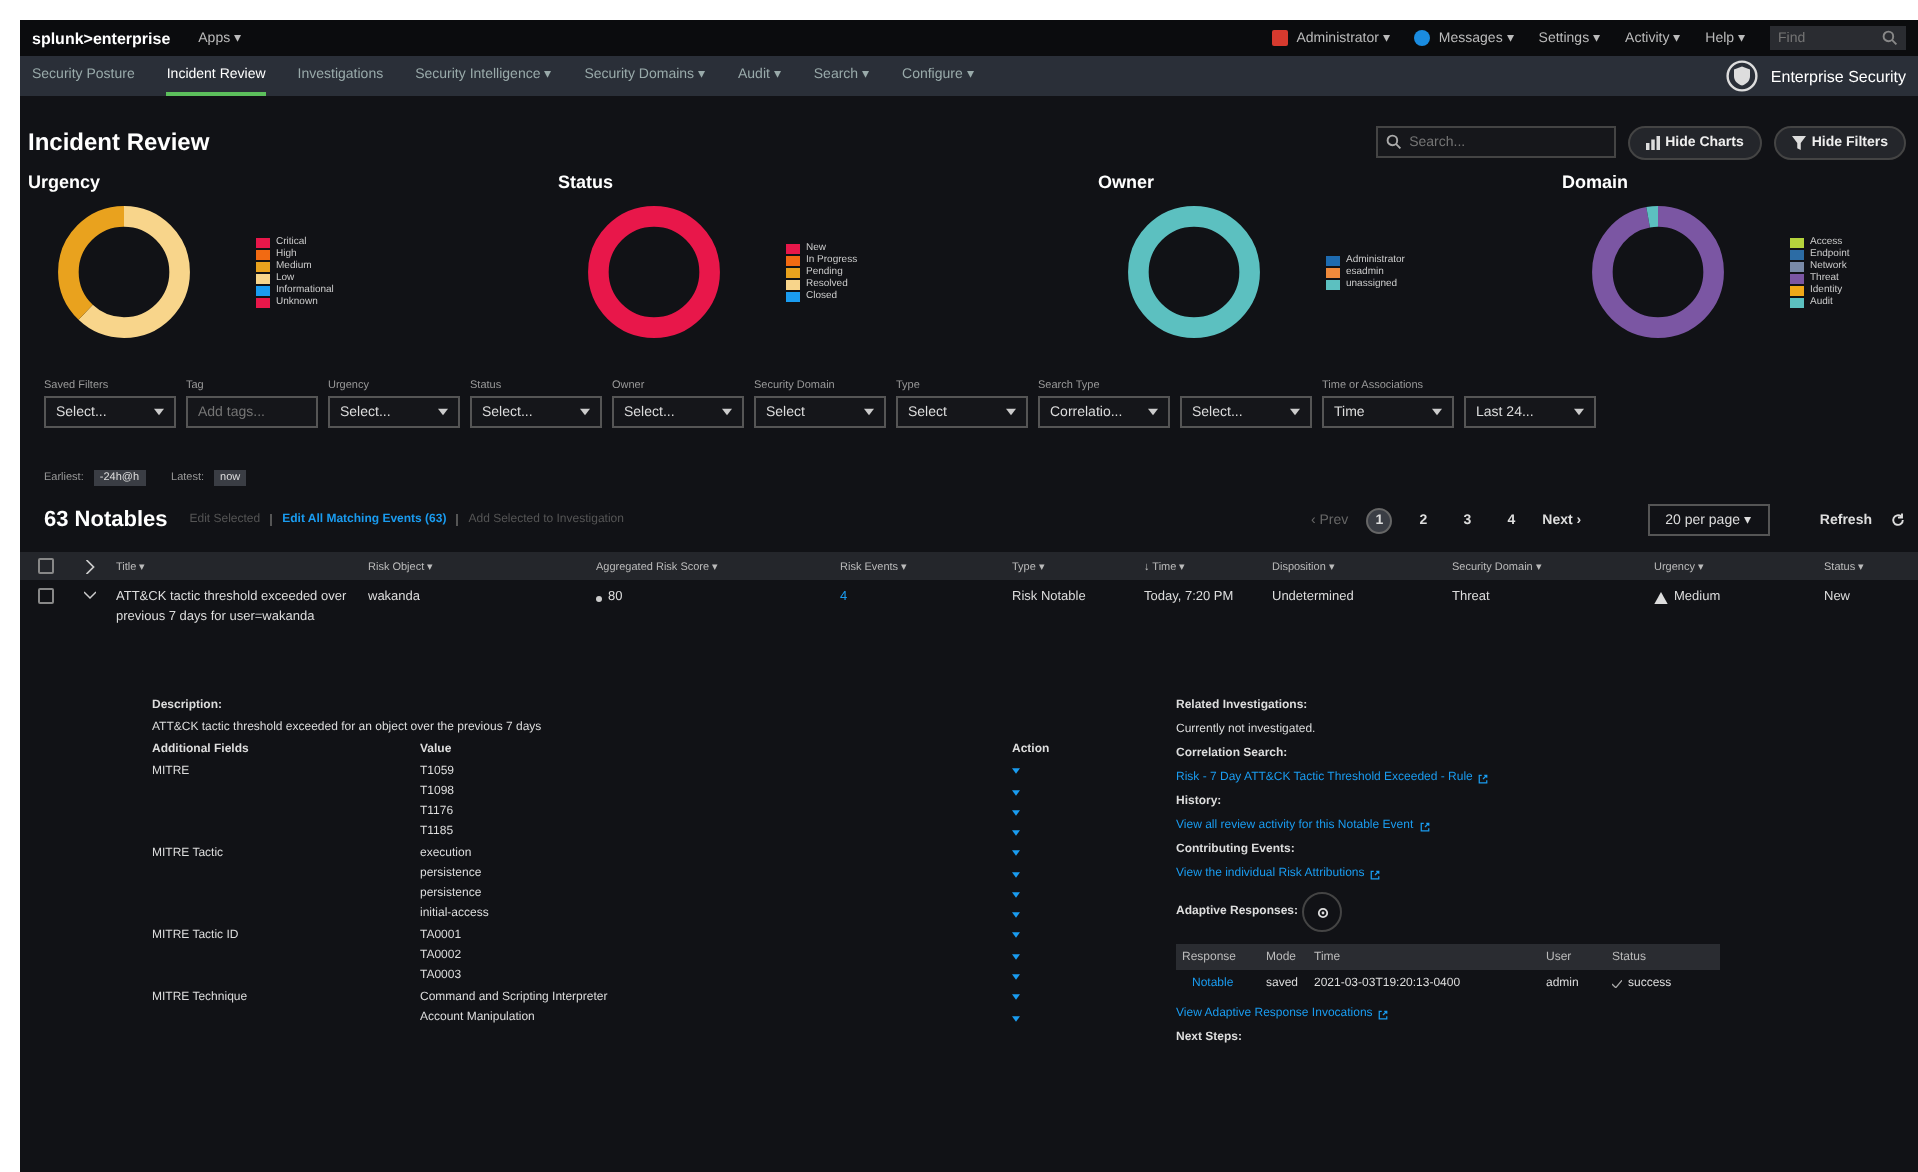  I want to click on page-title: Incident Review, so click(119, 142).